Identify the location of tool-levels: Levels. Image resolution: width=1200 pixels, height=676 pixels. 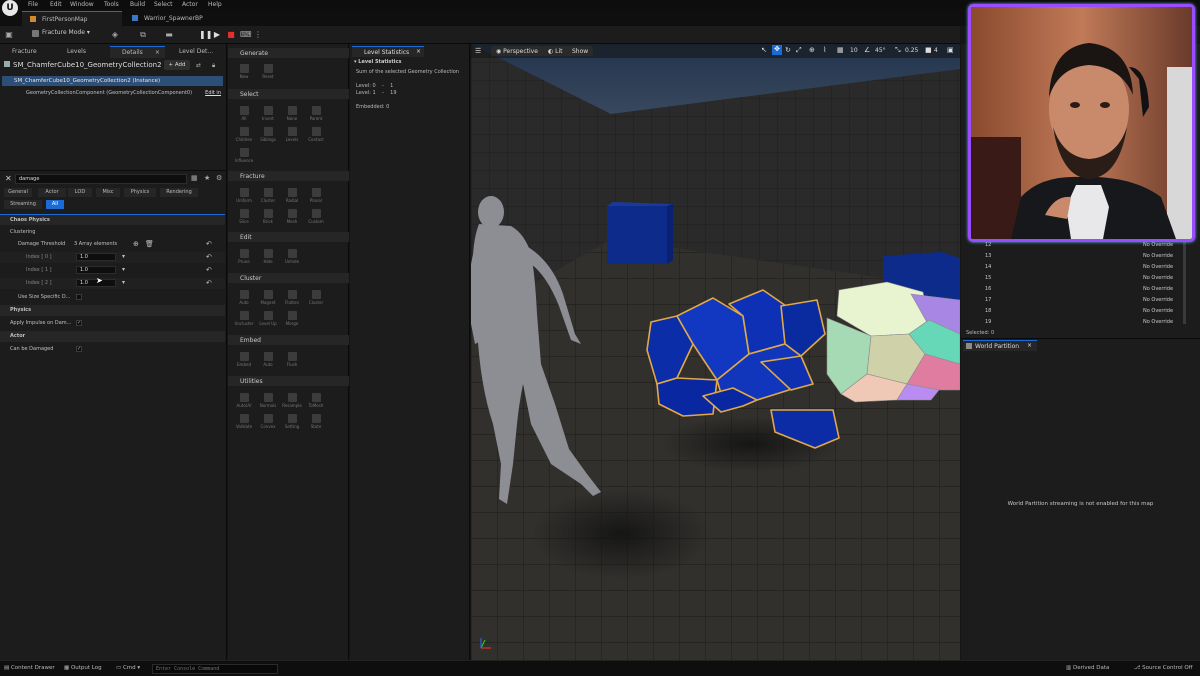
(292, 136).